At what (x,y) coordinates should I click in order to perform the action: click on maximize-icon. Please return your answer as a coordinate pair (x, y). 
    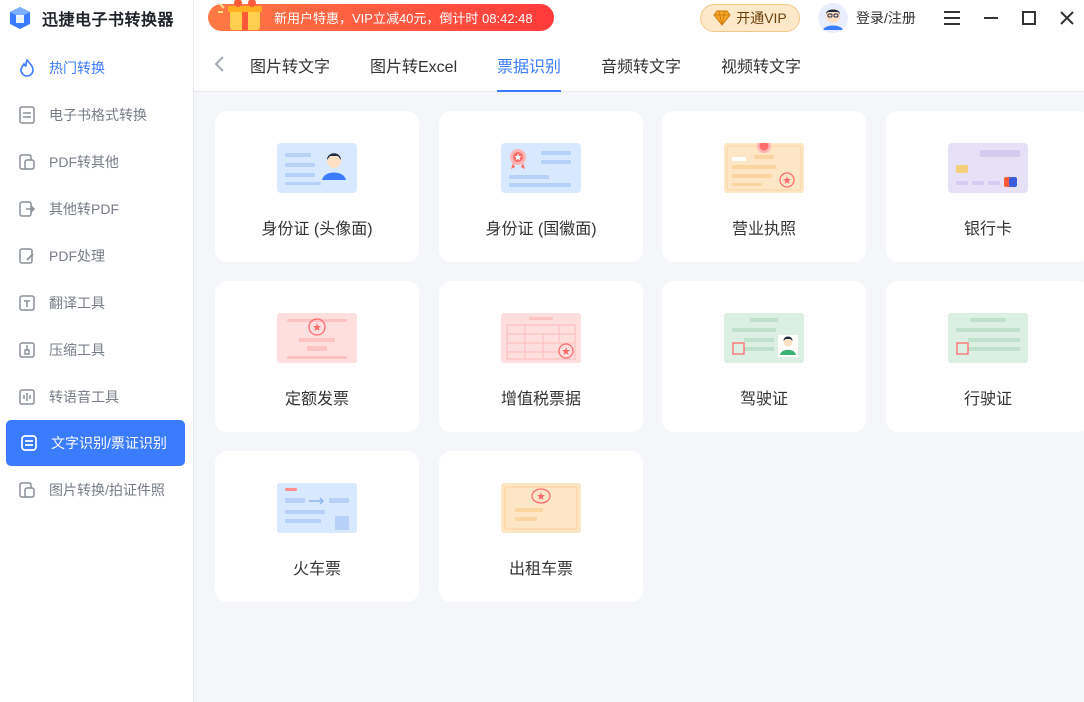
    Looking at the image, I should click on (1029, 18).